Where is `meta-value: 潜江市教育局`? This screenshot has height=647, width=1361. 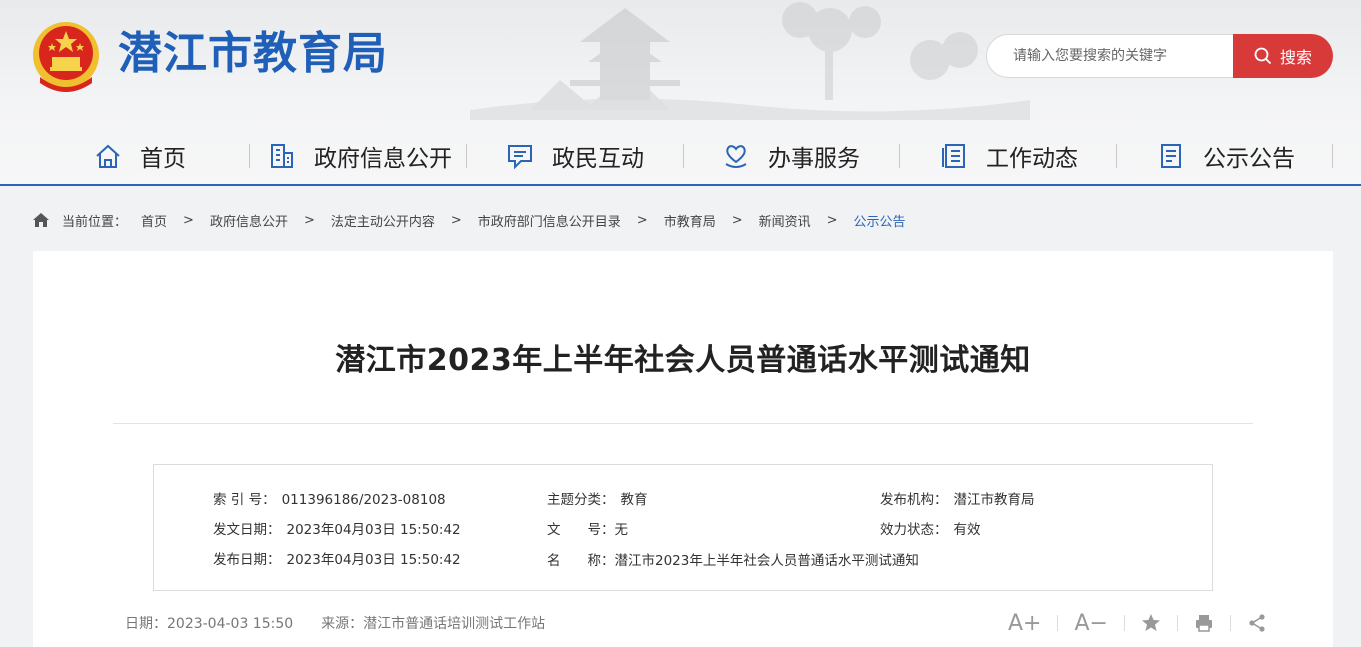 meta-value: 潜江市教育局 is located at coordinates (994, 500).